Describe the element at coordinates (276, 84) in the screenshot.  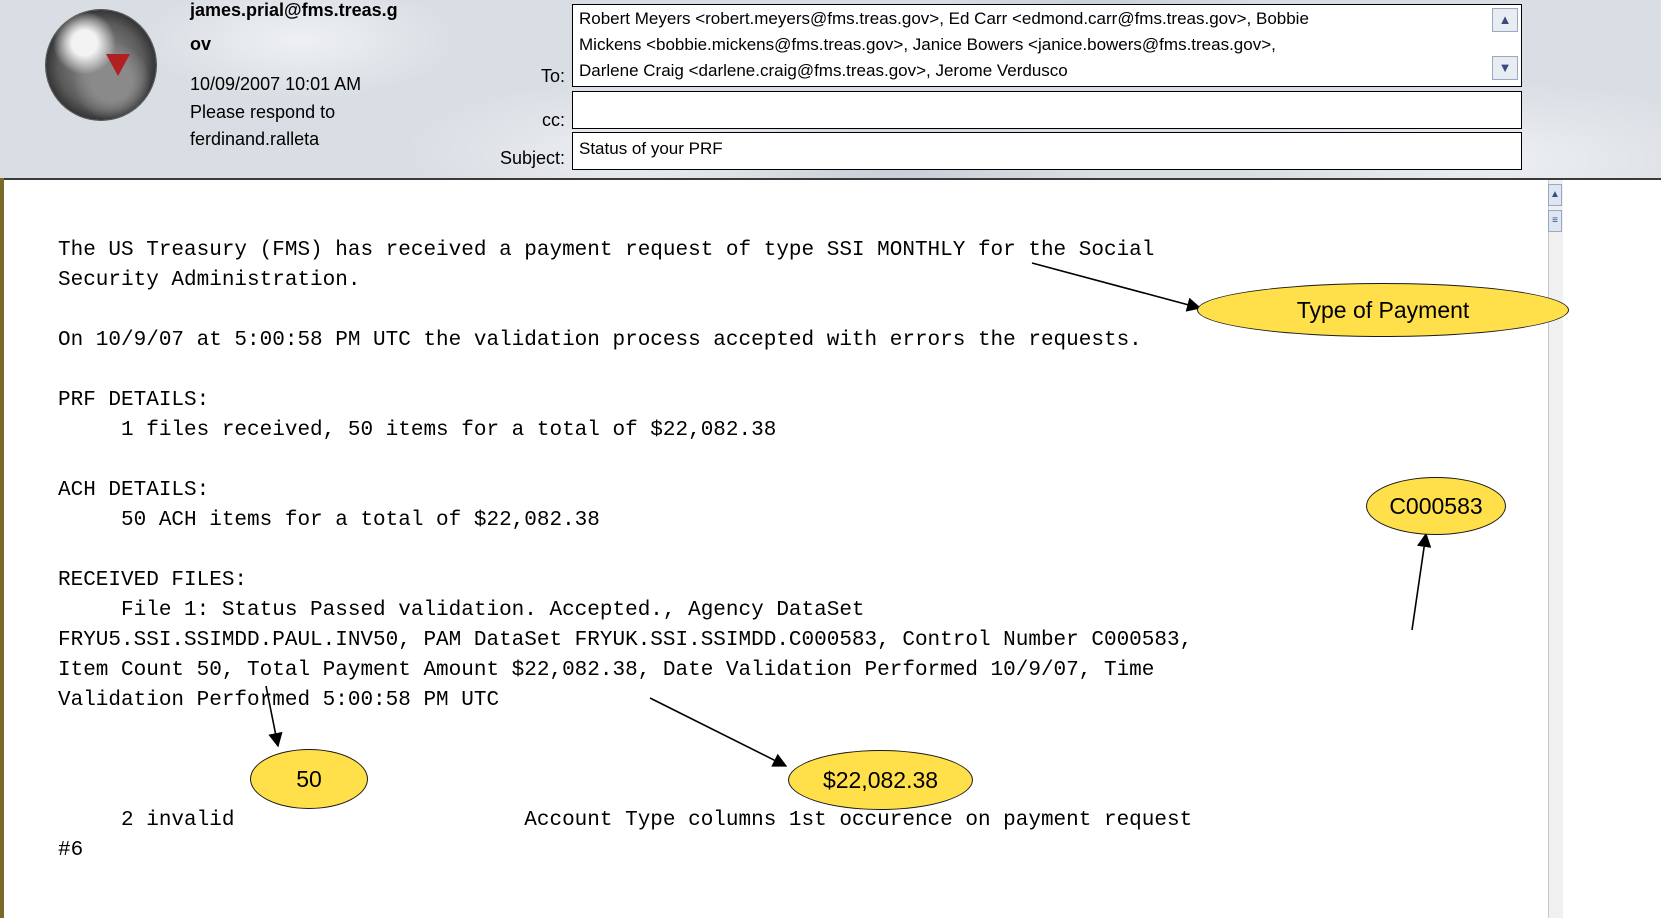
I see `sent-datetime: 10/09/2007 10:01 AM` at that location.